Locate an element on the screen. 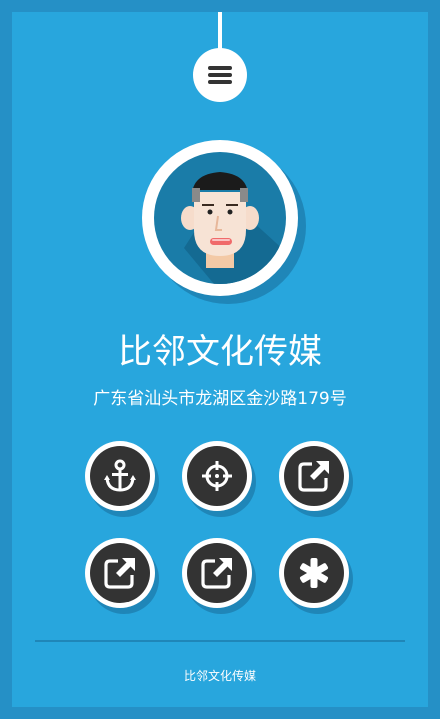  target-button is located at coordinates (219, 479).